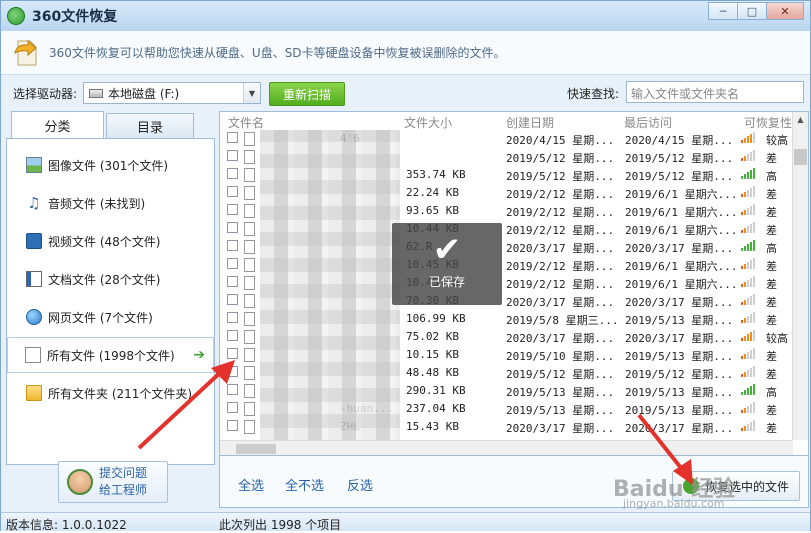 Image resolution: width=811 pixels, height=533 pixels. What do you see at coordinates (251, 484) in the screenshot?
I see `select-all-link: 全选` at bounding box center [251, 484].